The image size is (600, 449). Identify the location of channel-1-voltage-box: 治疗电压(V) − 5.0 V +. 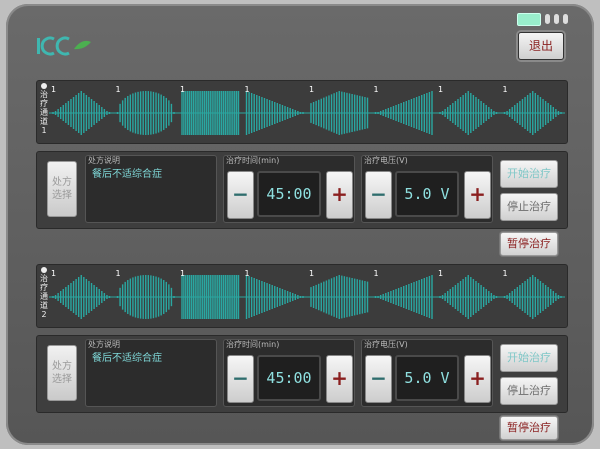
(427, 189).